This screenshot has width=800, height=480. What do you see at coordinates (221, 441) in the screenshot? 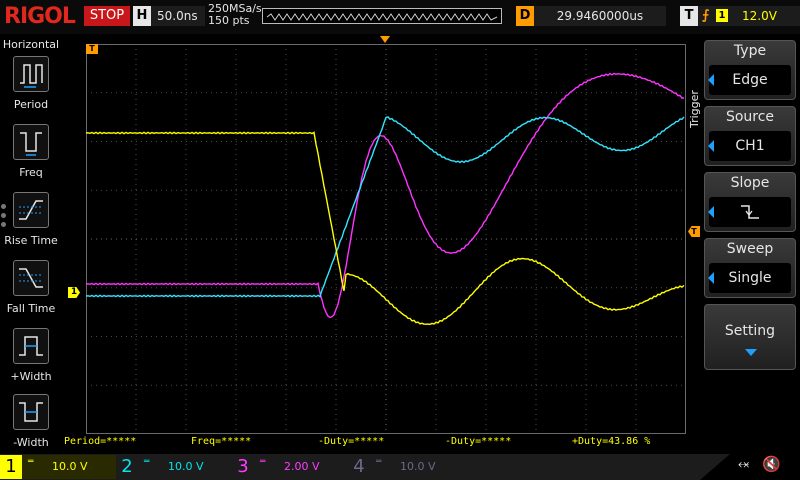
I see `freq-result: Freq=*****` at bounding box center [221, 441].